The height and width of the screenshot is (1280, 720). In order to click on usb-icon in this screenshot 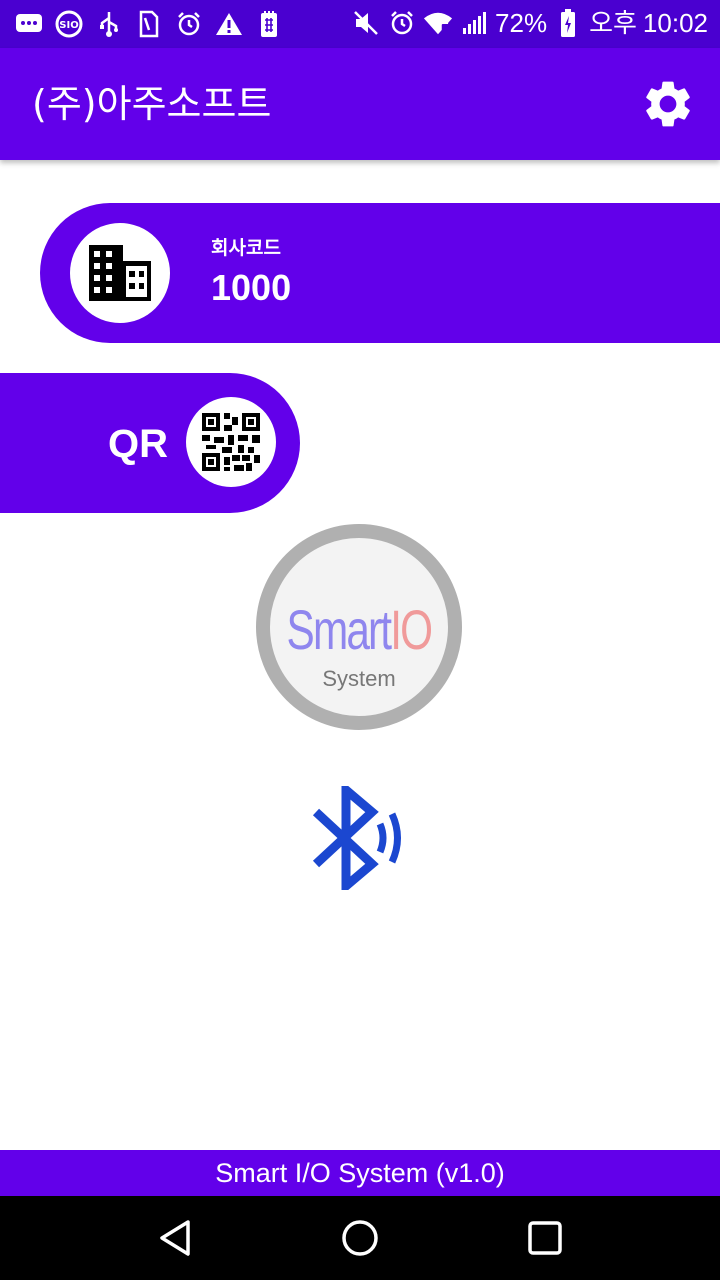, I will do `click(109, 24)`.